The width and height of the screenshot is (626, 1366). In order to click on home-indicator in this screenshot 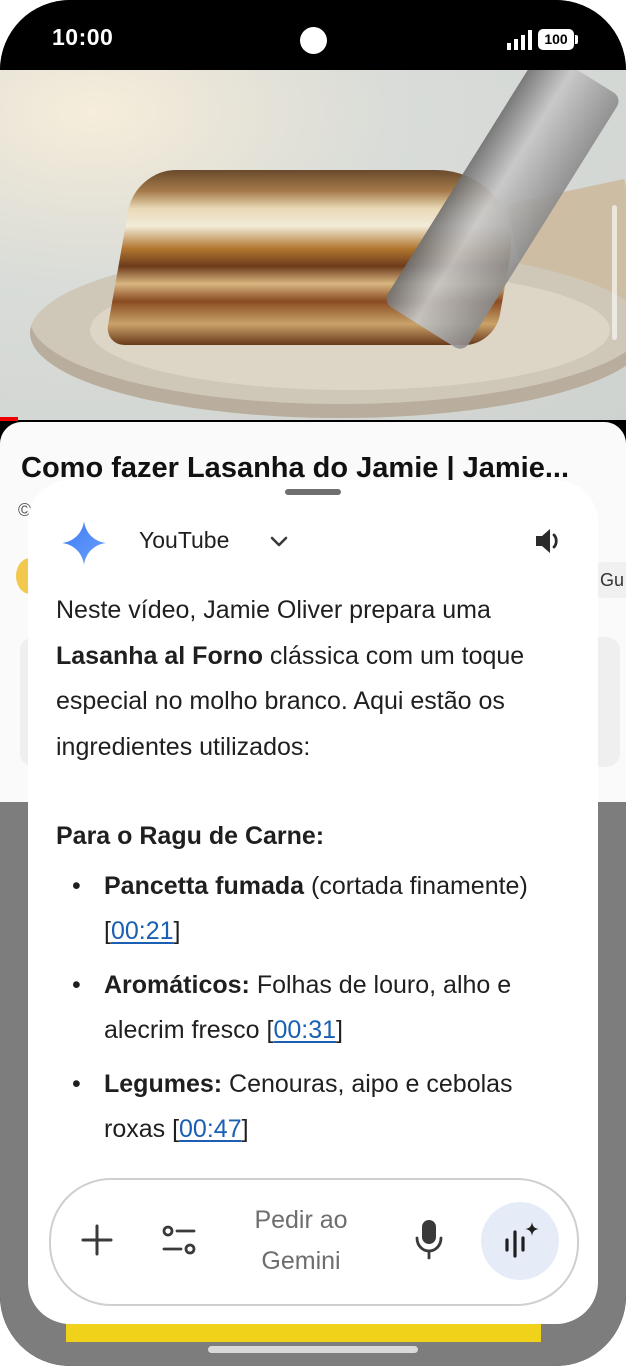, I will do `click(313, 1349)`.